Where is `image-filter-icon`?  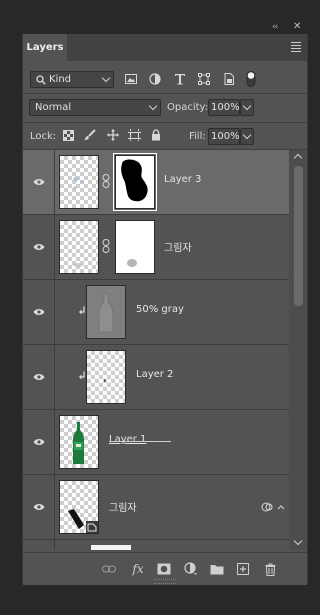 image-filter-icon is located at coordinates (131, 79).